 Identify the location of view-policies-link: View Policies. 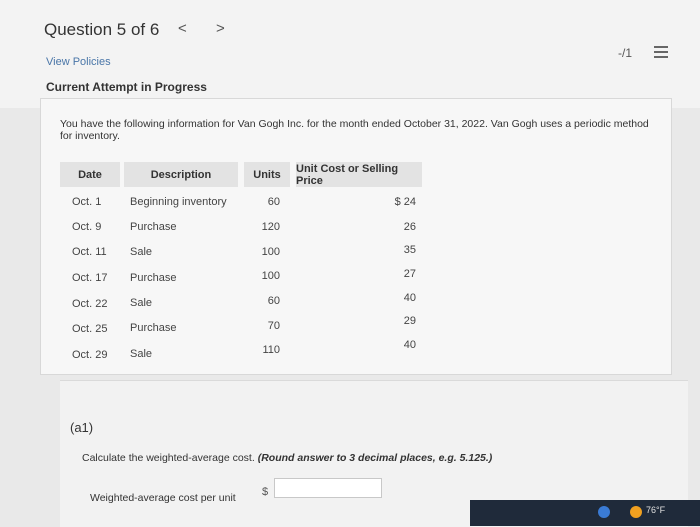
(78, 62).